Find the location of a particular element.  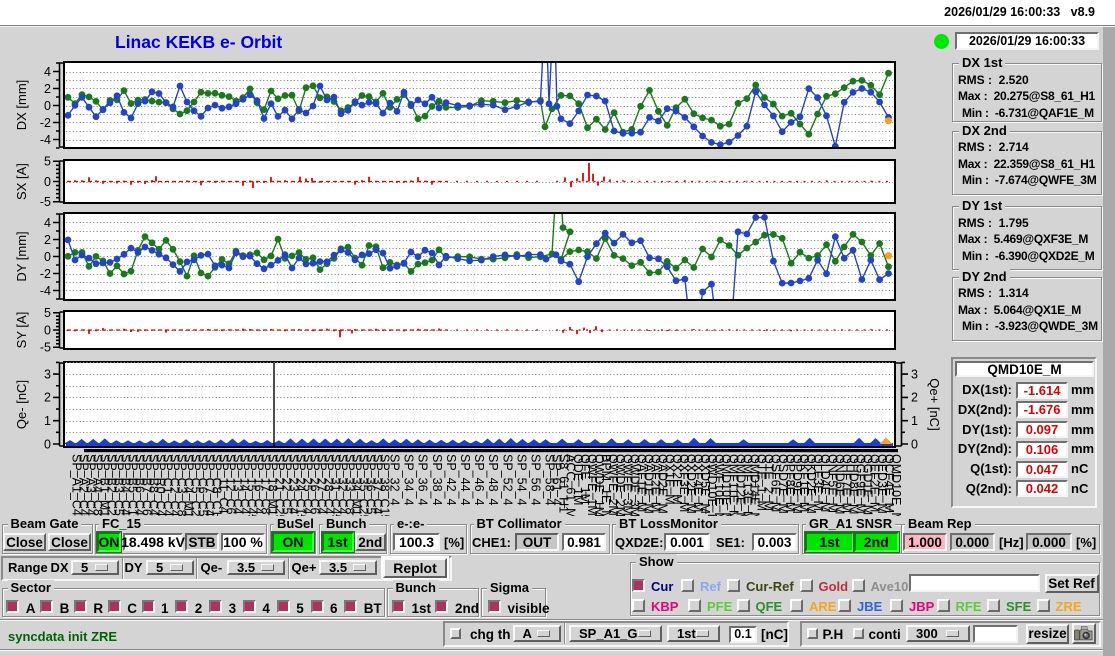

svg-text: Qe- [nC] is located at coordinates (21, 404).